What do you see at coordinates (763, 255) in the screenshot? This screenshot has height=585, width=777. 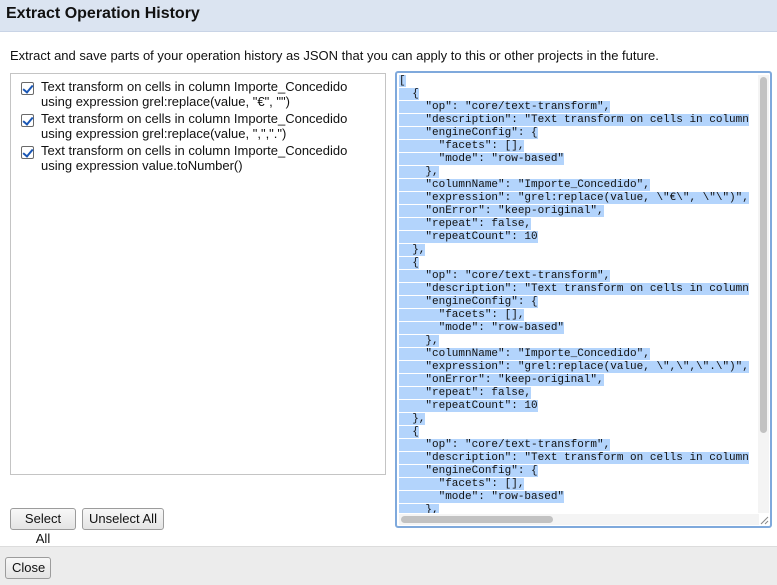 I see `vertical-scrollbar-thumb` at bounding box center [763, 255].